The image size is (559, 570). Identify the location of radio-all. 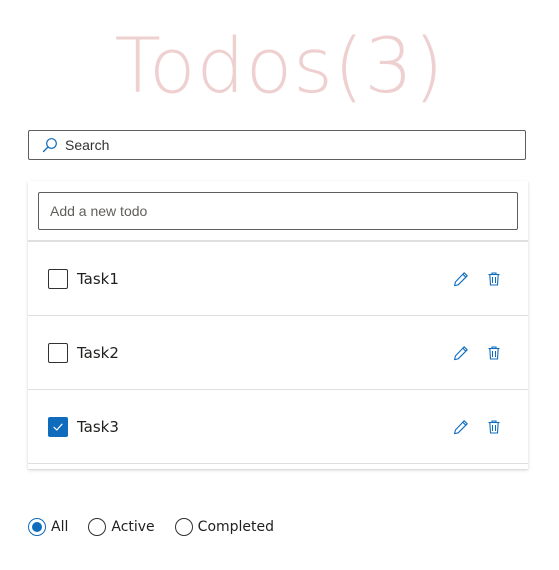
(37, 527).